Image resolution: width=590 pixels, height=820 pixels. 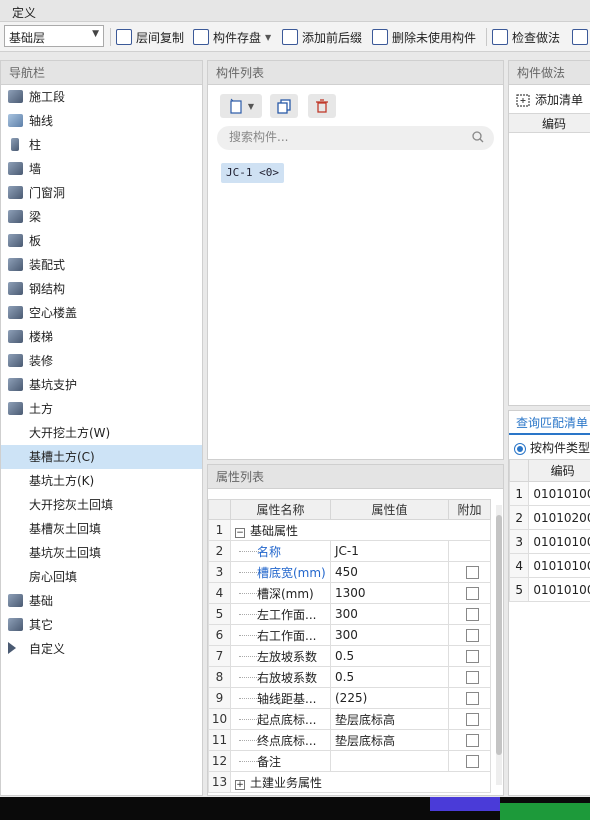 I want to click on component-search-input, so click(x=344, y=137).